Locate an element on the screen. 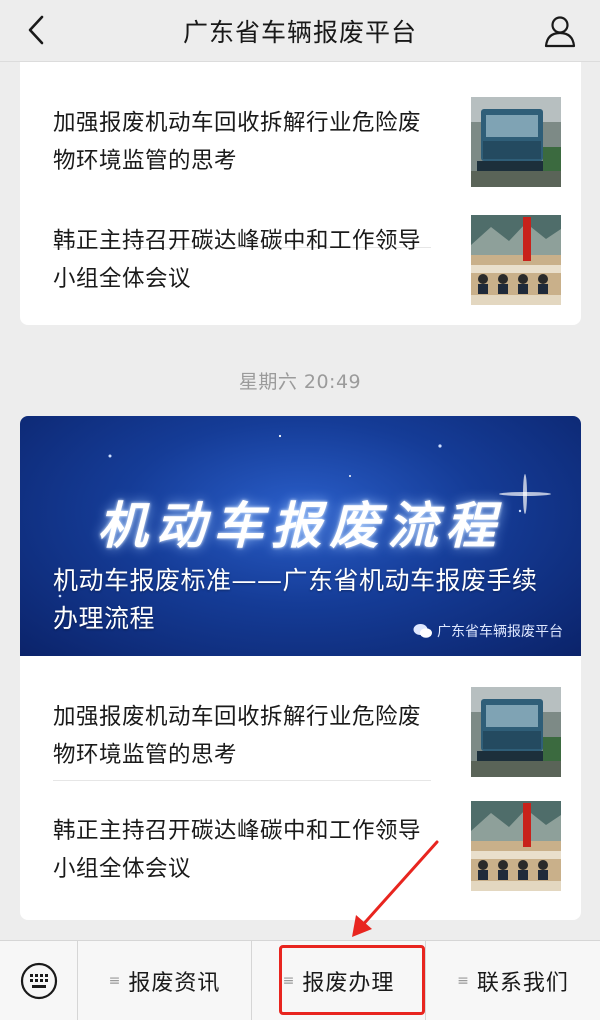 The image size is (600, 1020). top-nav-bar: 广东省车辆报废平台 is located at coordinates (300, 31).